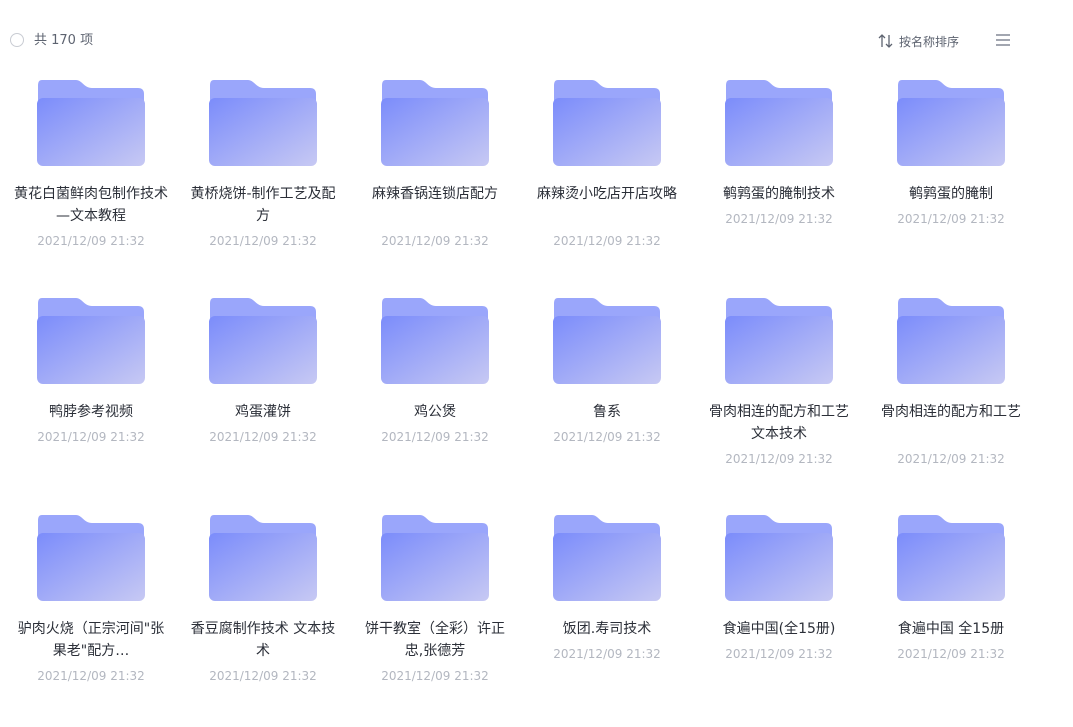  Describe the element at coordinates (263, 640) in the screenshot. I see `folder-name: 香豆腐制作技术 文本技术` at that location.